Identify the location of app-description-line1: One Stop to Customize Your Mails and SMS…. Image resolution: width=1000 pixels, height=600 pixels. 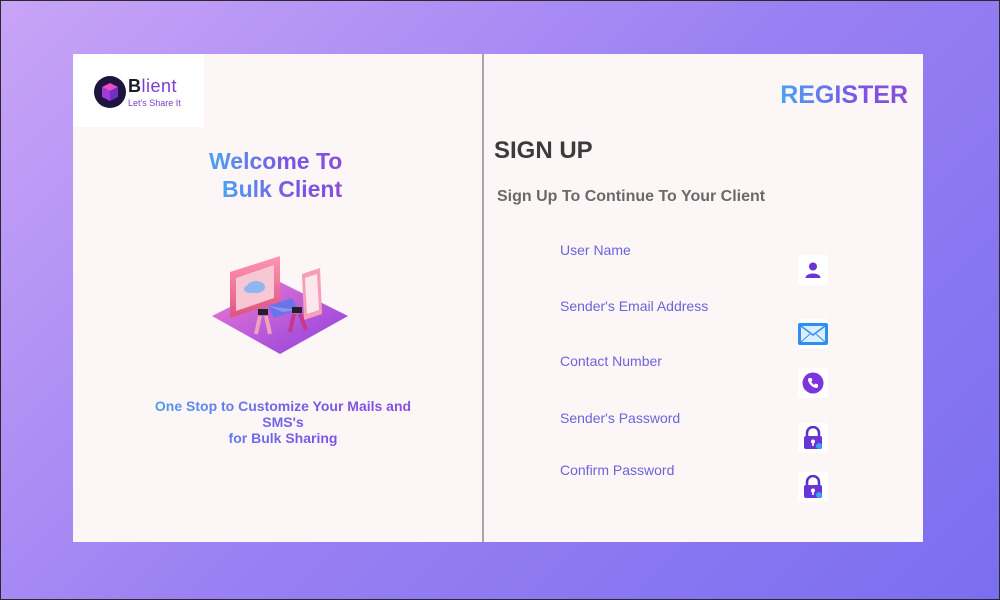
(283, 414).